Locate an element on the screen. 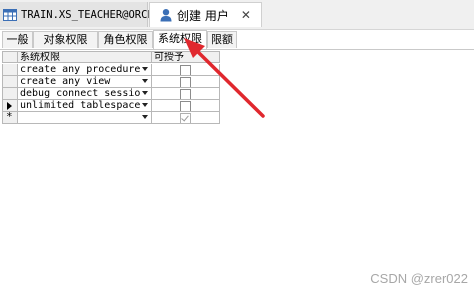  tab-table-train: TRAIN.XS_TEACHER@ORCL is located at coordinates (77, 14).